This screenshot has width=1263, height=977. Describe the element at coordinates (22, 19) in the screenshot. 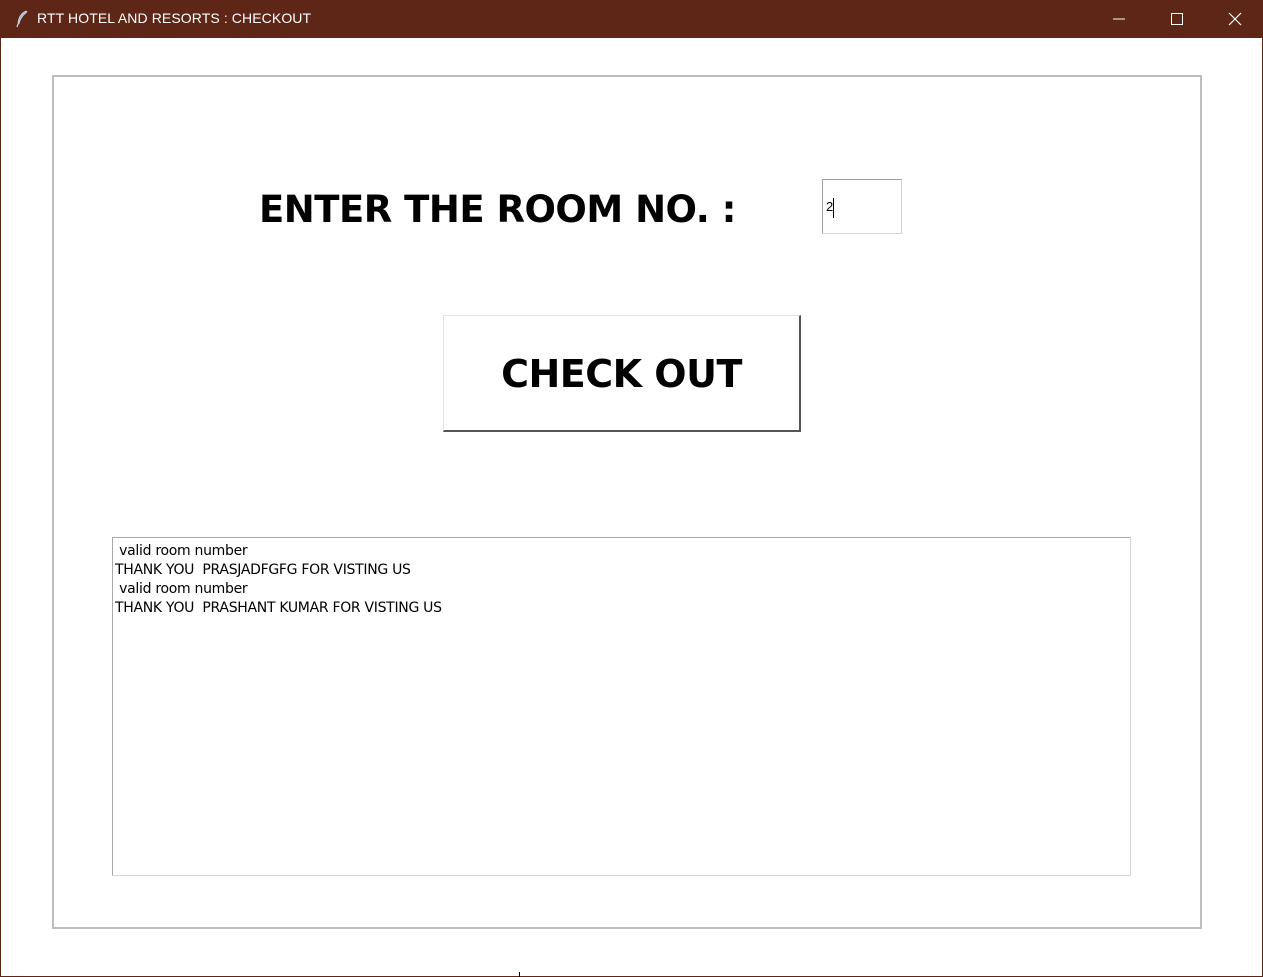

I see `feather-icon` at that location.